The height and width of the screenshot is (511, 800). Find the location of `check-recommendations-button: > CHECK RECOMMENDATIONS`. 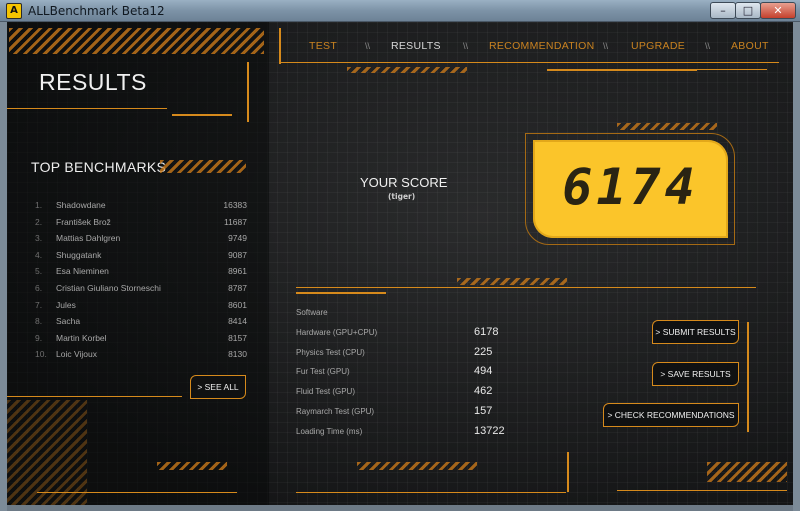

check-recommendations-button: > CHECK RECOMMENDATIONS is located at coordinates (671, 415).